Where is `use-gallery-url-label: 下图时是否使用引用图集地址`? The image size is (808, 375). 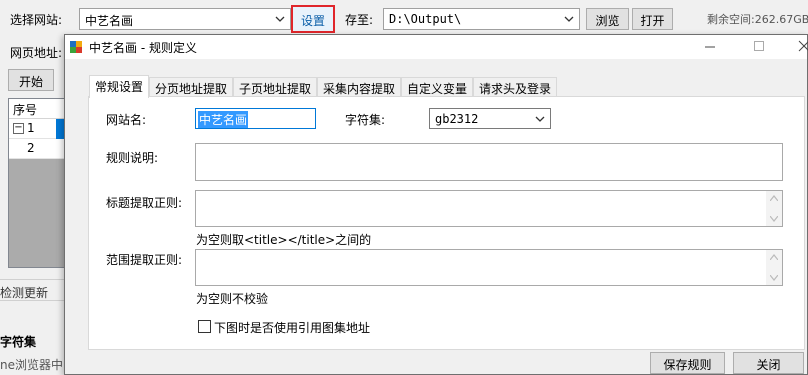 use-gallery-url-label: 下图时是否使用引用图集地址 is located at coordinates (292, 328).